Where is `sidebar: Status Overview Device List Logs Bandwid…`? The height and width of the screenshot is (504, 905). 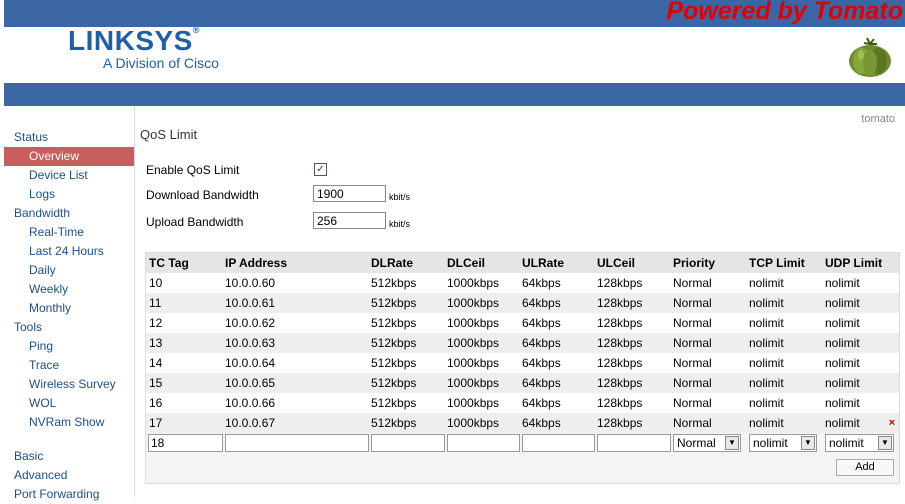
sidebar: Status Overview Device List Logs Bandwid… is located at coordinates (69, 303).